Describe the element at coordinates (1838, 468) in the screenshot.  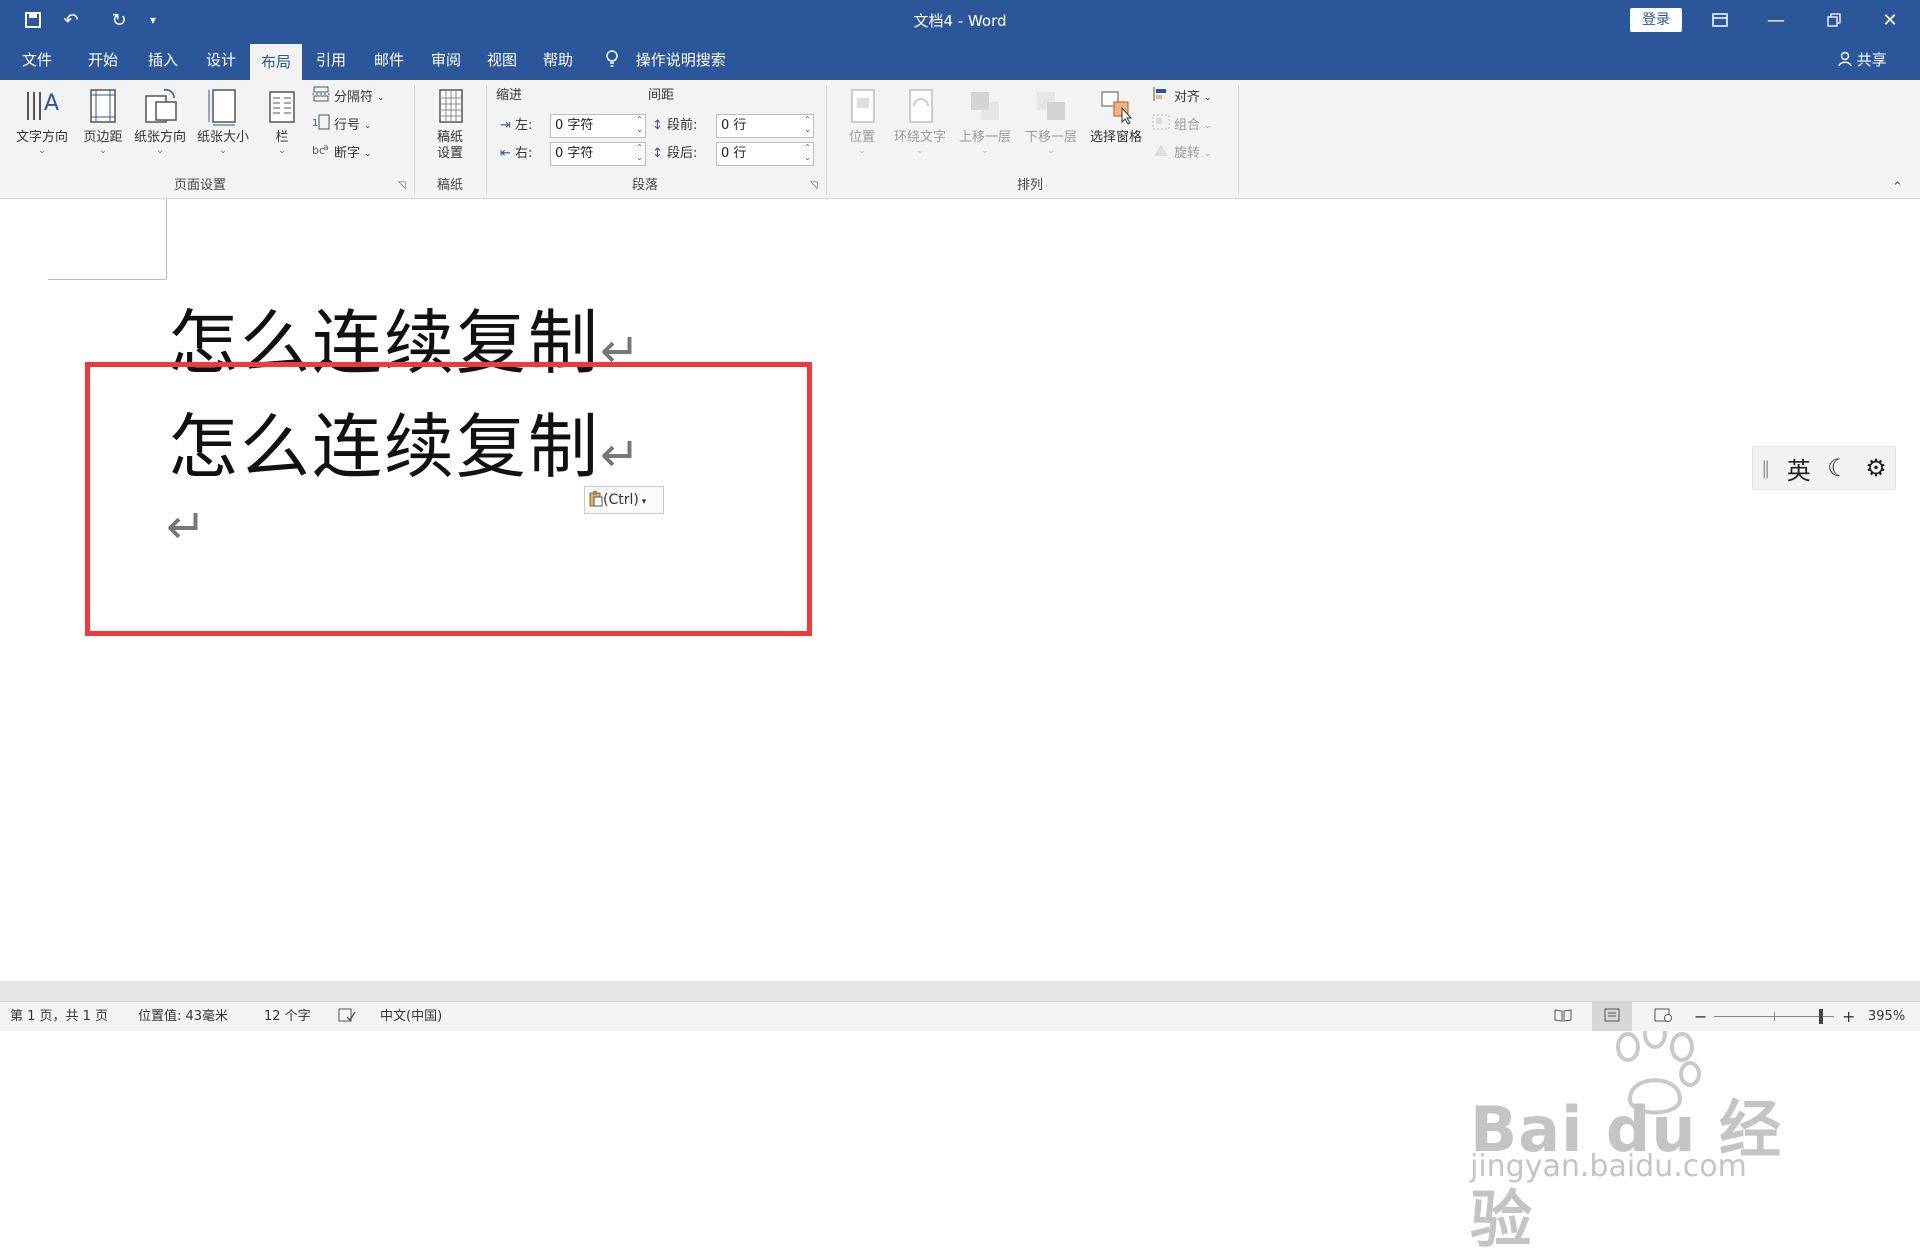
I see `moon-icon: ☾` at that location.